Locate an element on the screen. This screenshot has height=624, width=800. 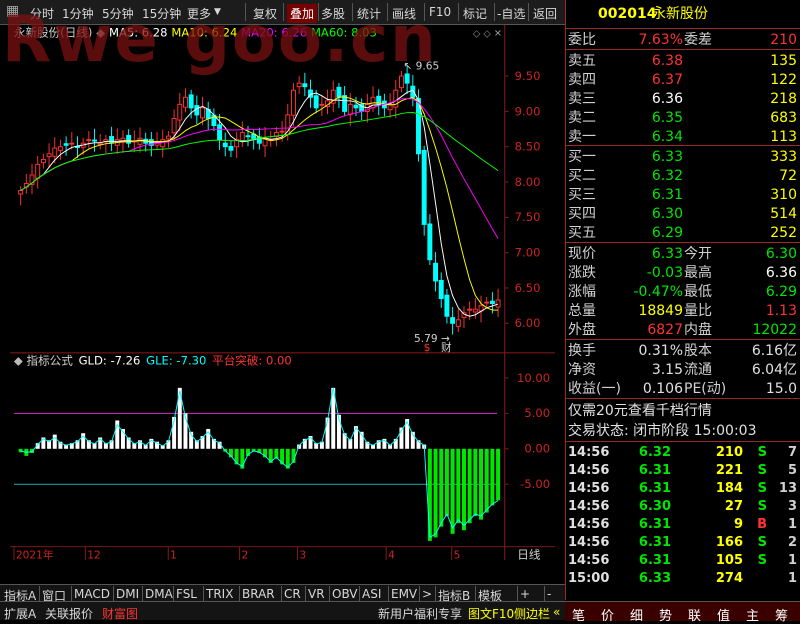
tick-row: 14:56 6.31 221 S 5 is located at coordinates (683, 470).